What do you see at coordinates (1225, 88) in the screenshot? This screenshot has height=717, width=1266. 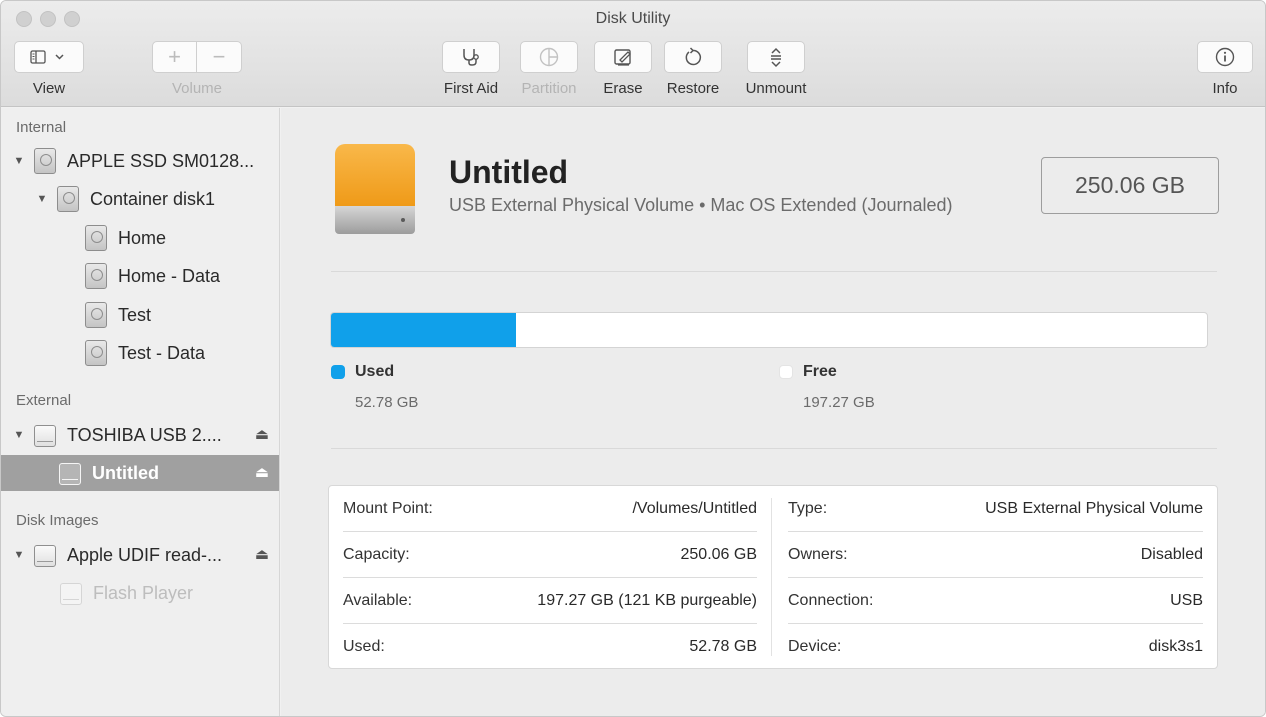 I see `info-label: Info` at bounding box center [1225, 88].